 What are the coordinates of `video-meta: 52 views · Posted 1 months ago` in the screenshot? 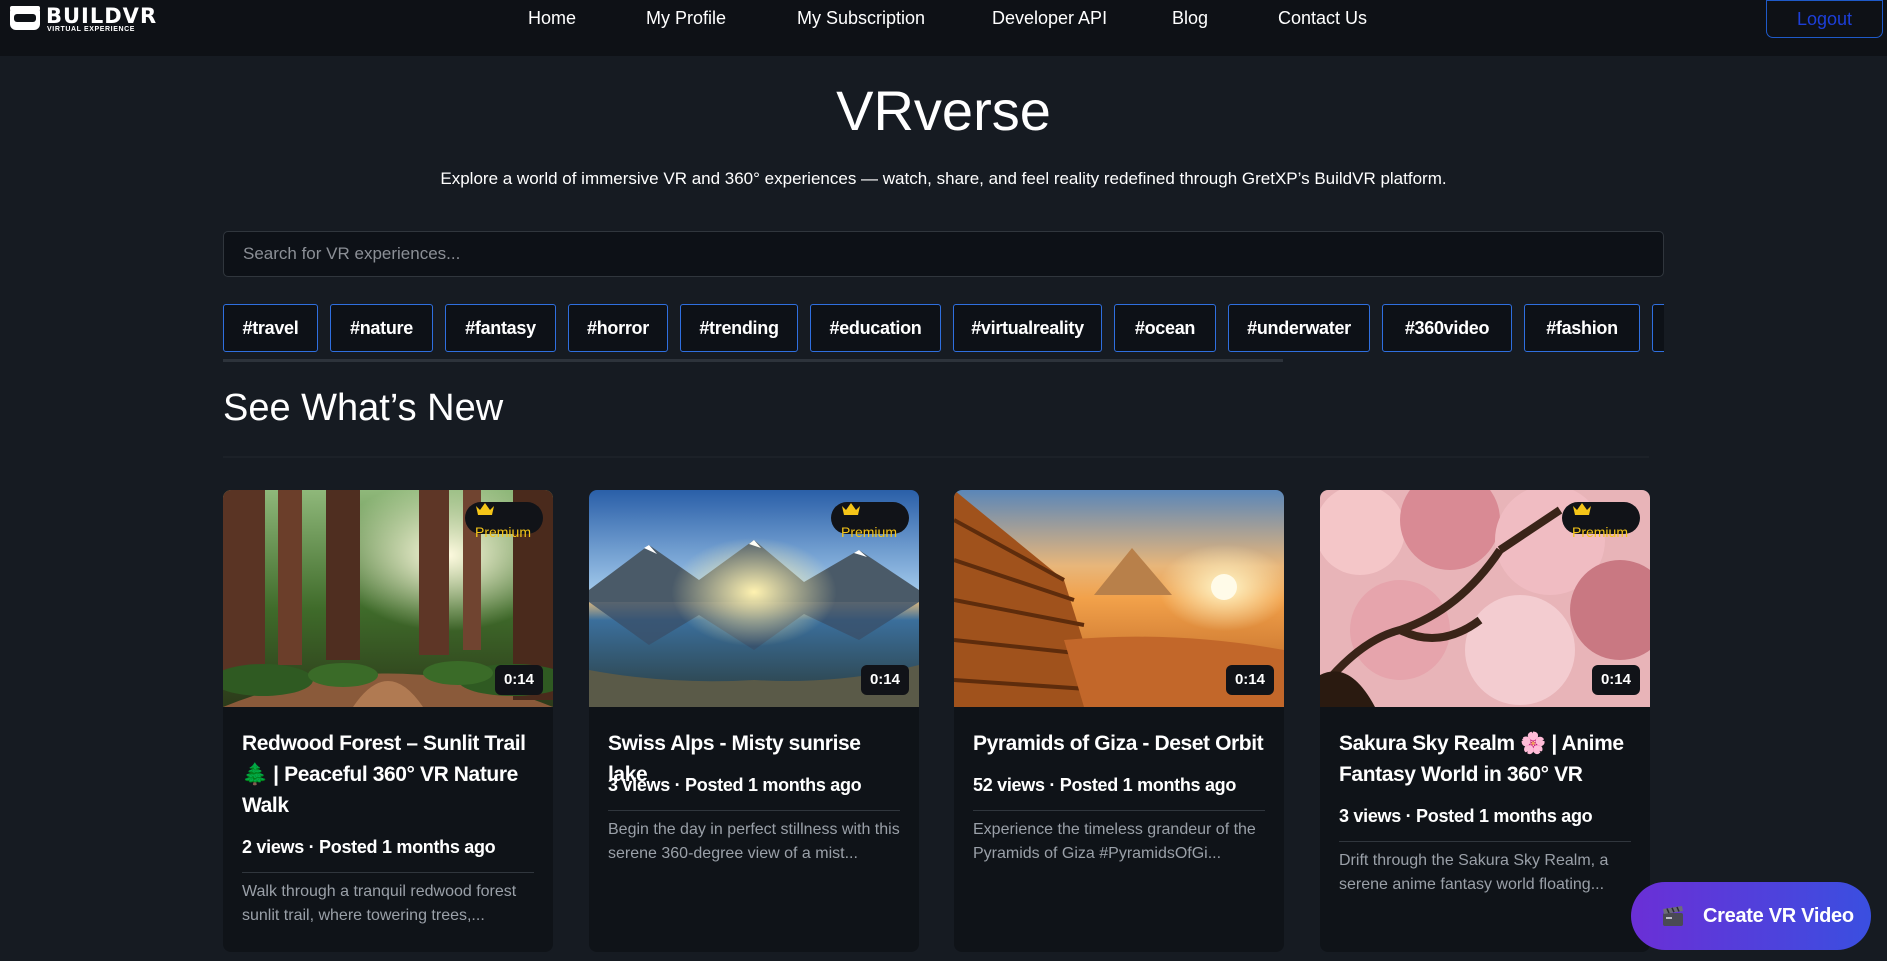 It's located at (1105, 785).